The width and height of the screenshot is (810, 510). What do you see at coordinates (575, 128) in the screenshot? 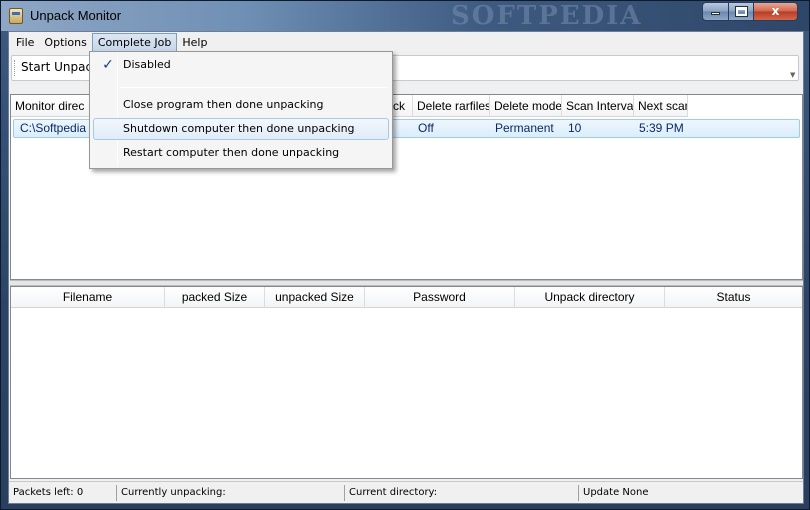
I see `row-scan-interval: 10` at bounding box center [575, 128].